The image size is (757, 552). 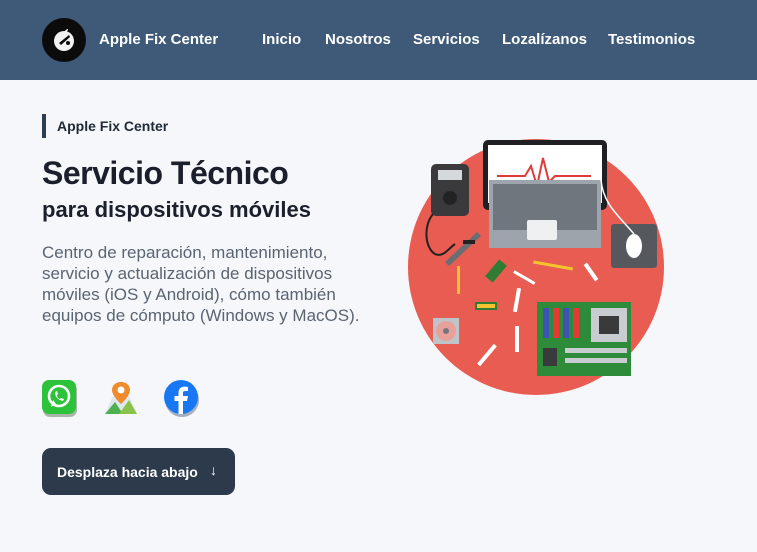 I want to click on arrow-down-icon: ↓, so click(x=213, y=470).